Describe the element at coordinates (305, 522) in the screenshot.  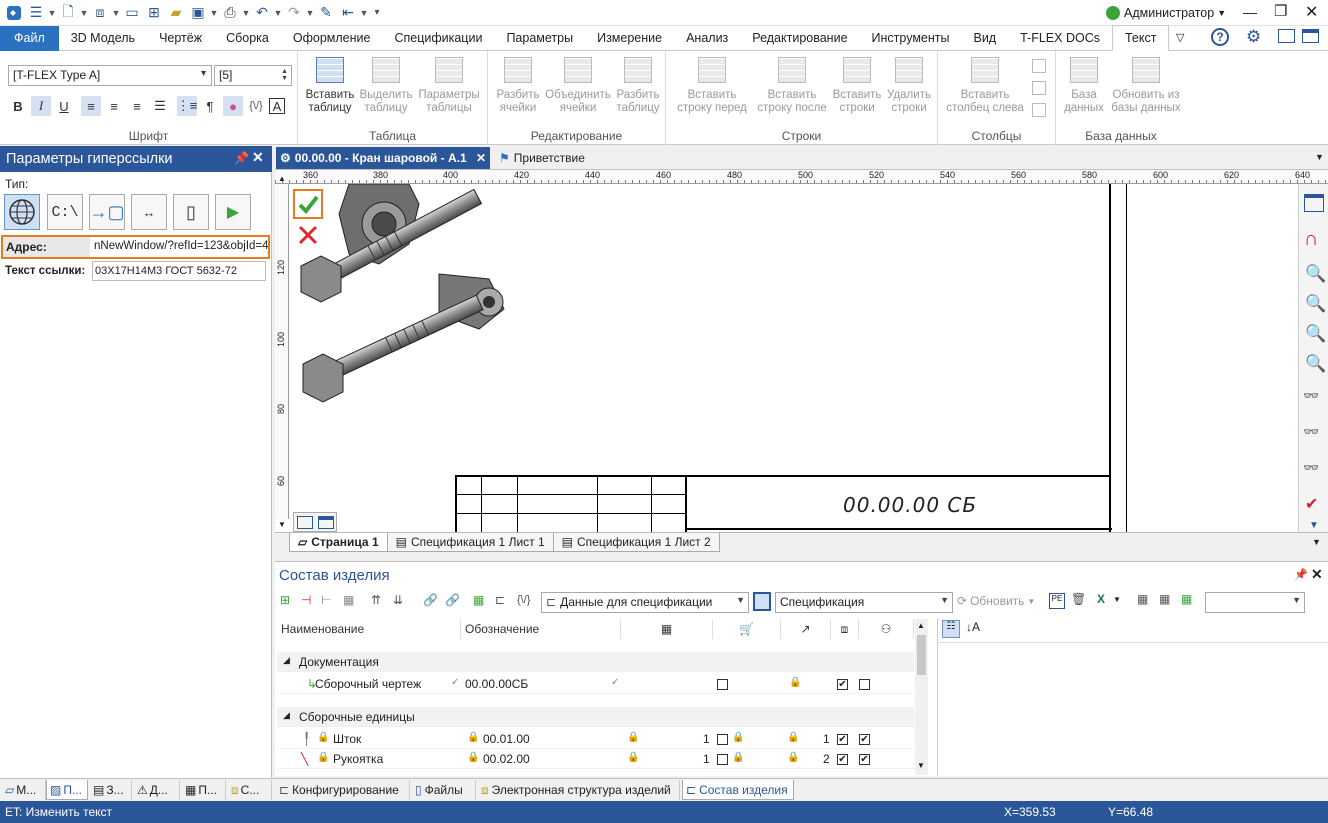
I see `page-view-icon` at that location.